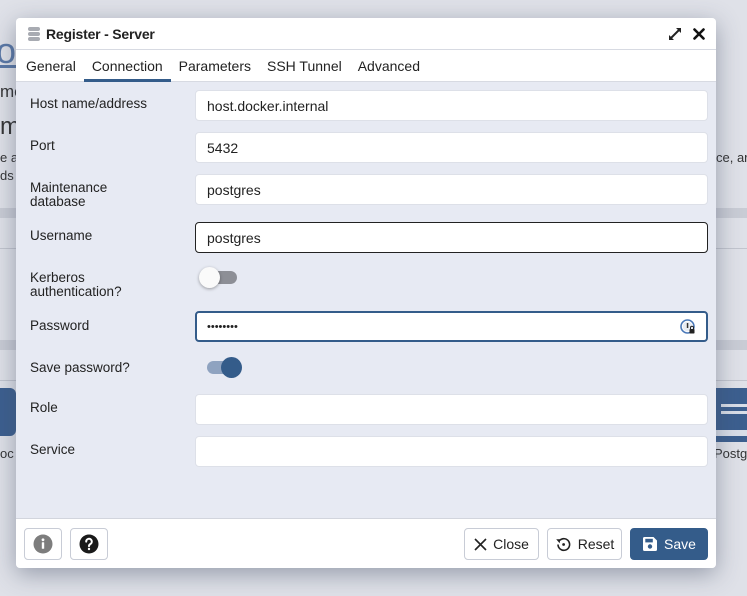  Describe the element at coordinates (76, 291) in the screenshot. I see `kerberos-label-line2: authentication?` at that location.